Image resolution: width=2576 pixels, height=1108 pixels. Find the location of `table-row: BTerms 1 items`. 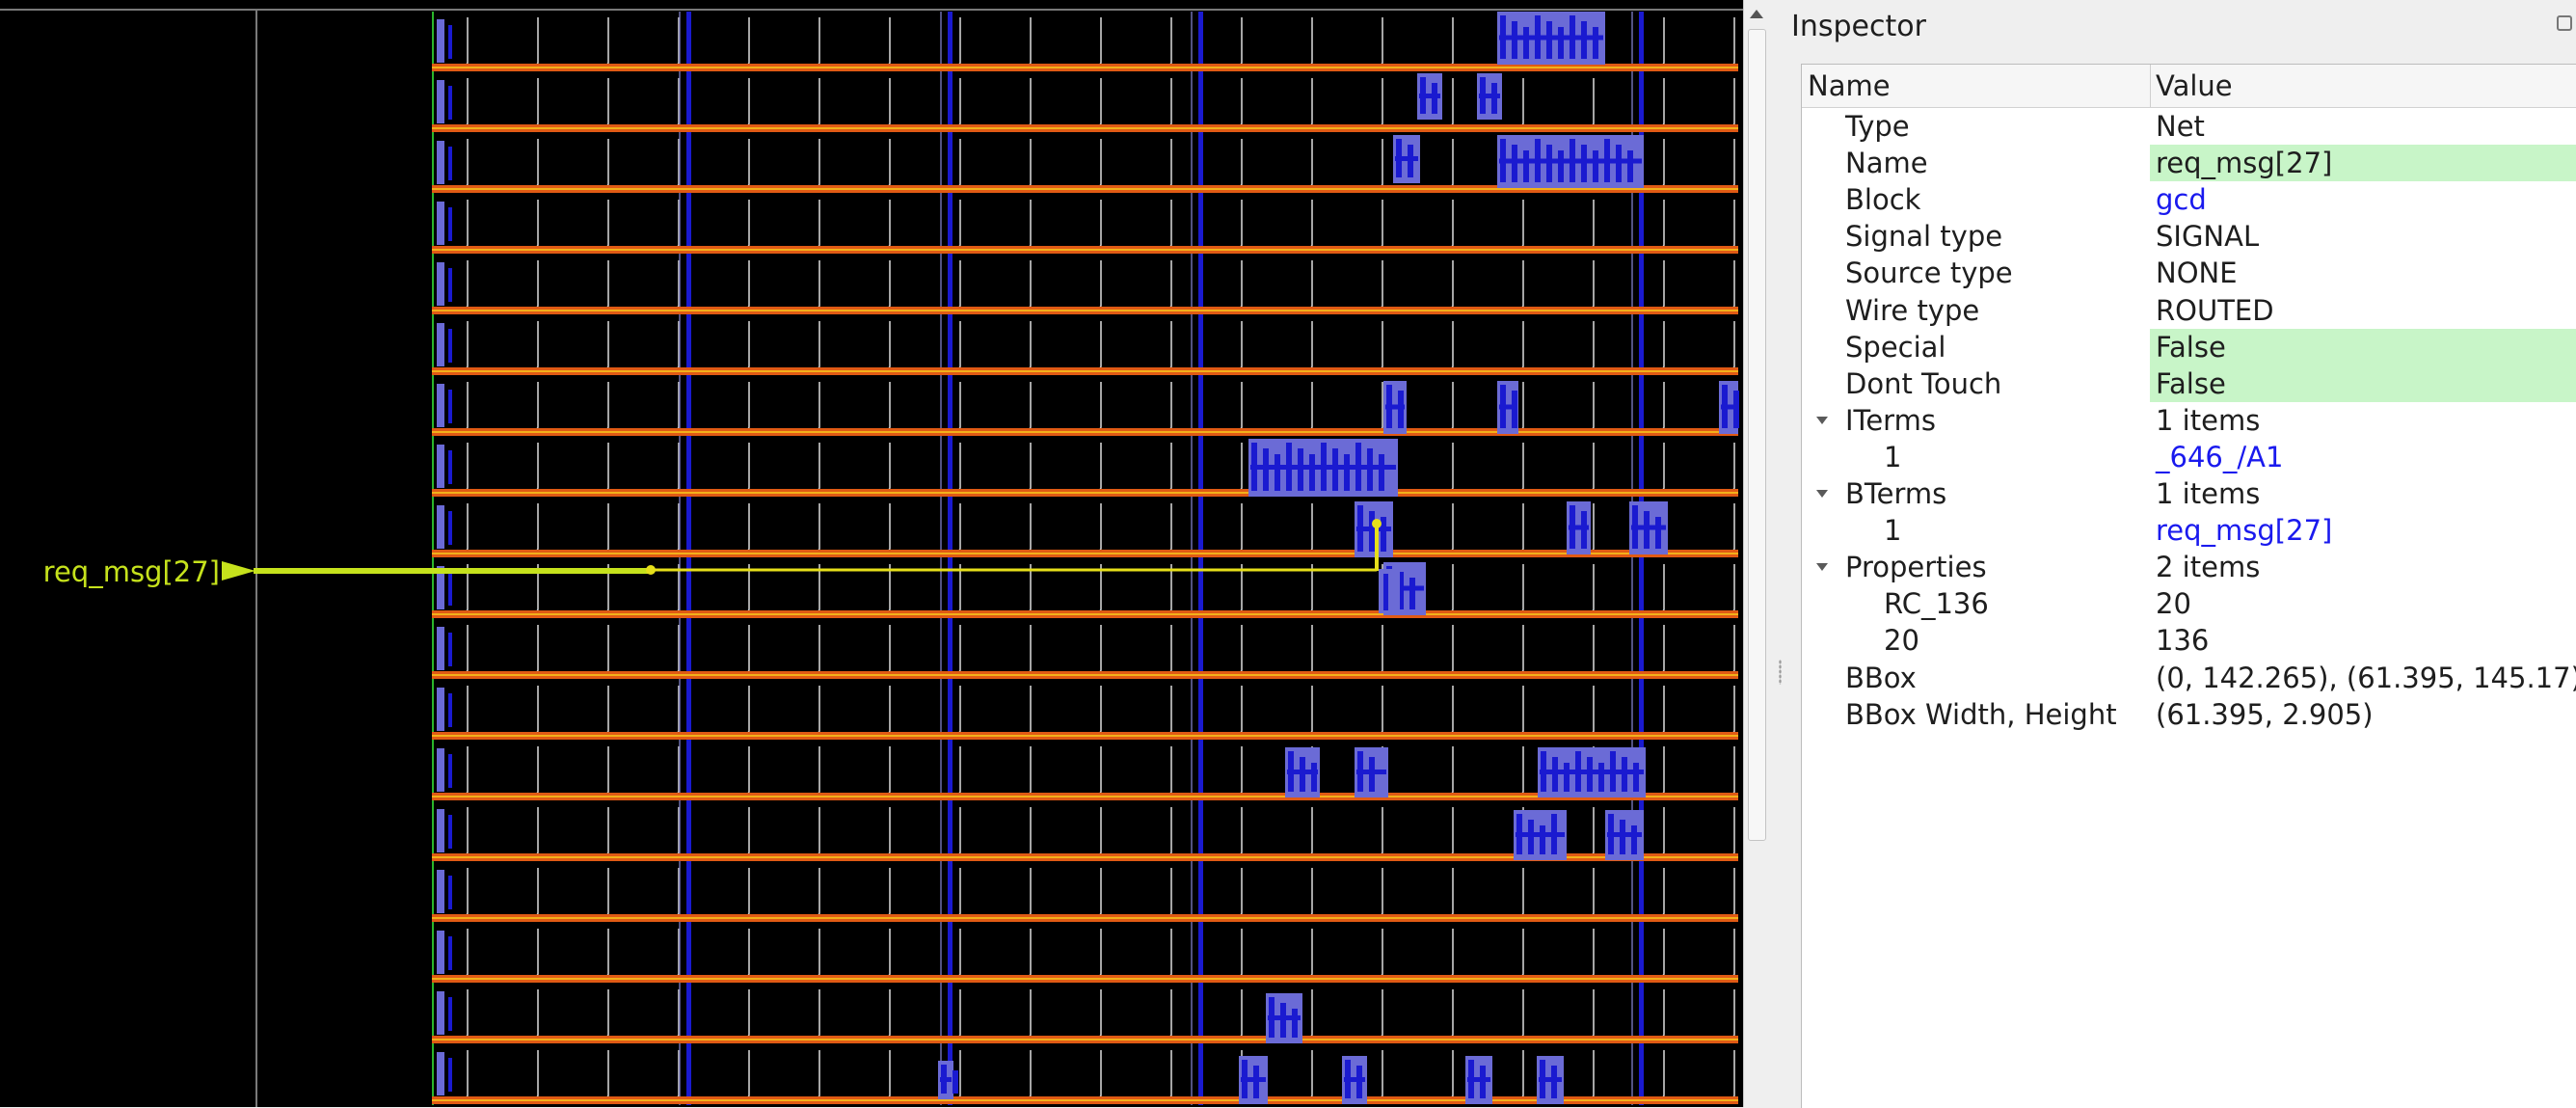

table-row: BTerms 1 items is located at coordinates (2189, 493).